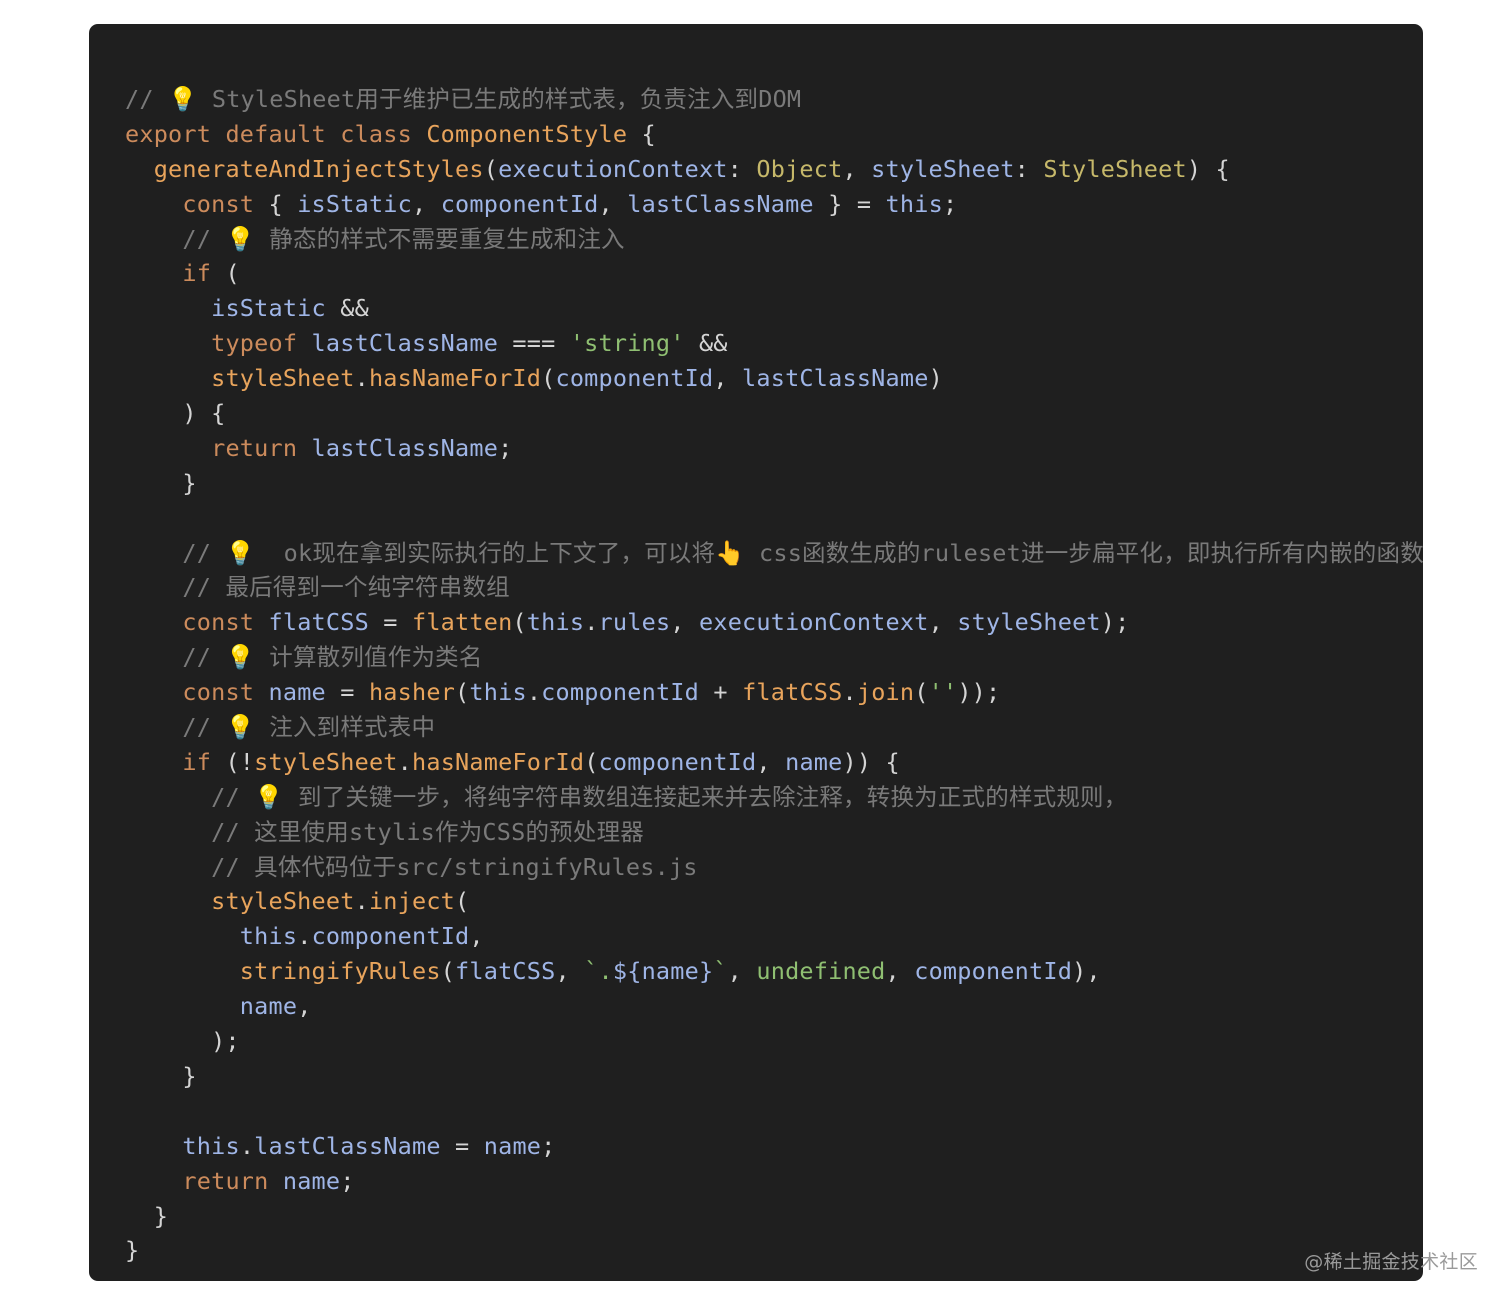  I want to click on code-token-func: flatCSS, so click(792, 692).